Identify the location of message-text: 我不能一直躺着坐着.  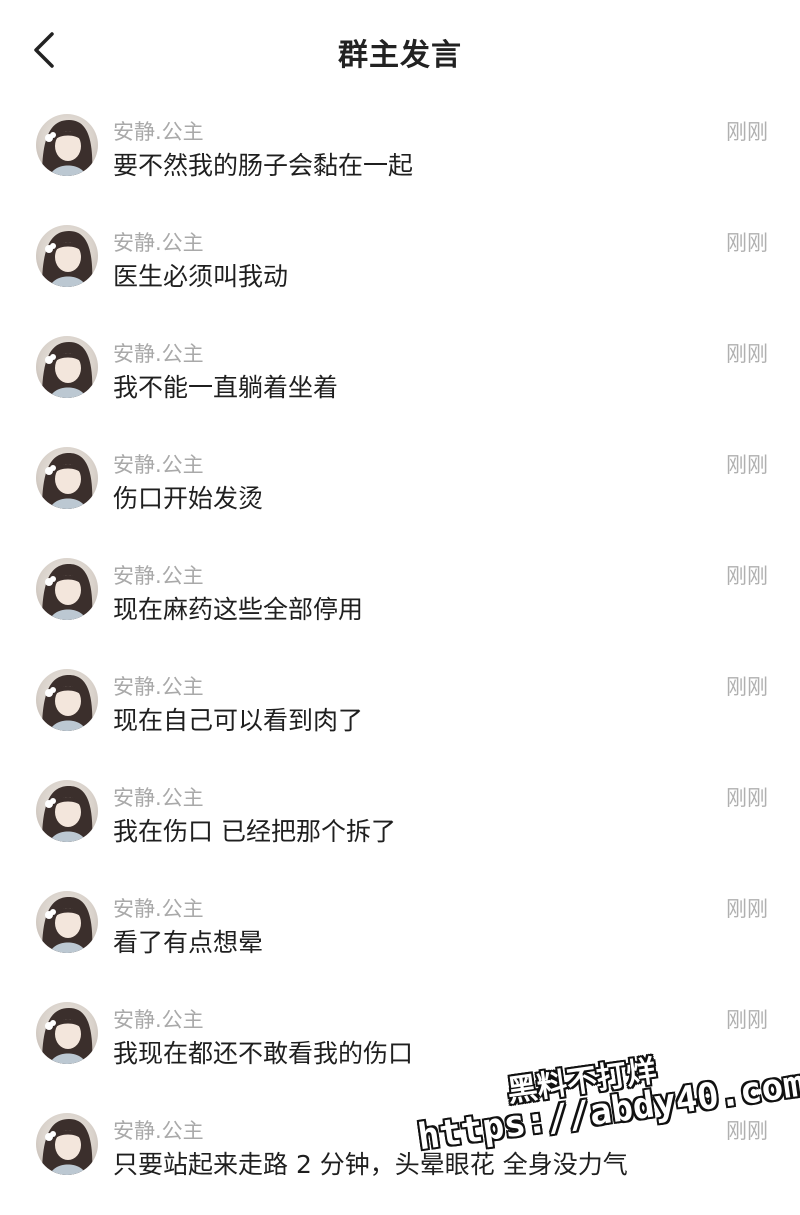
(226, 387).